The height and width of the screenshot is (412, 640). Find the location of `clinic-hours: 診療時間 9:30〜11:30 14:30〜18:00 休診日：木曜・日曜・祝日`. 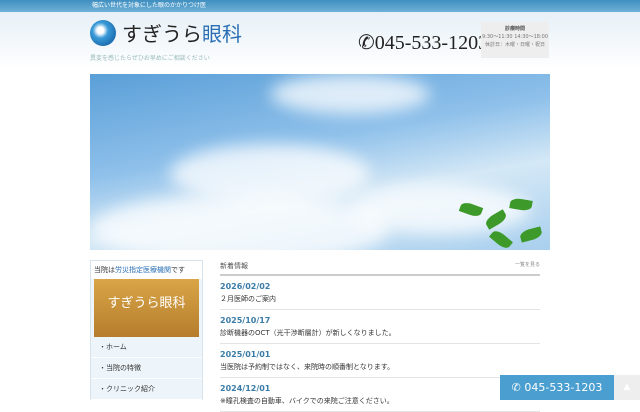

clinic-hours: 診療時間 9:30〜11:30 14:30〜18:00 休診日：木曜・日曜・祝日 is located at coordinates (515, 40).